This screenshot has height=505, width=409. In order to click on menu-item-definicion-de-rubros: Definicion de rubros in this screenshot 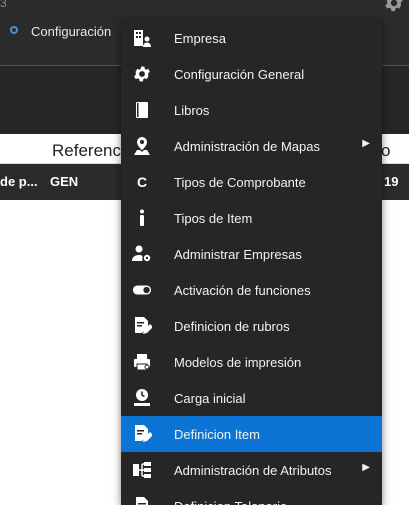, I will do `click(251, 326)`.